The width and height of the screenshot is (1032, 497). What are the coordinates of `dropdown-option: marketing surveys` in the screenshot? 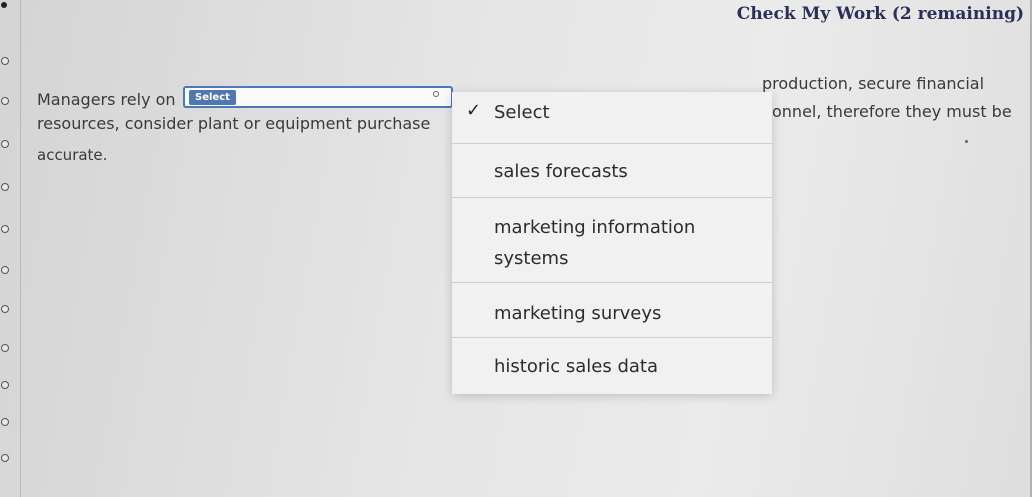 It's located at (612, 313).